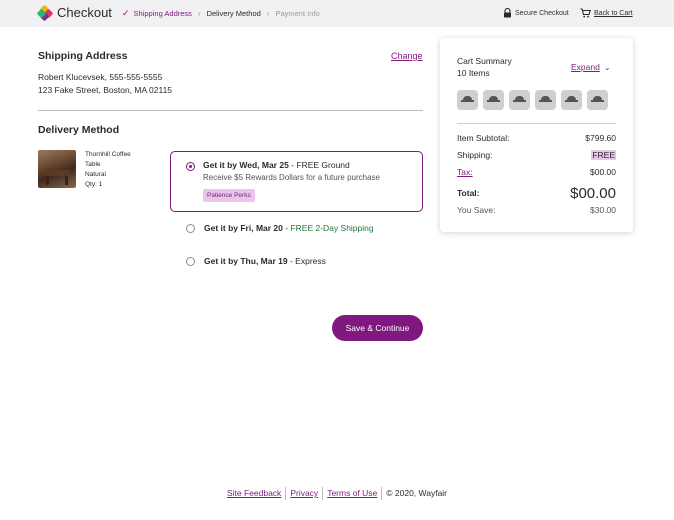 This screenshot has width=674, height=520. Describe the element at coordinates (613, 13) in the screenshot. I see `back-to-cart-label: Back to Cart` at that location.